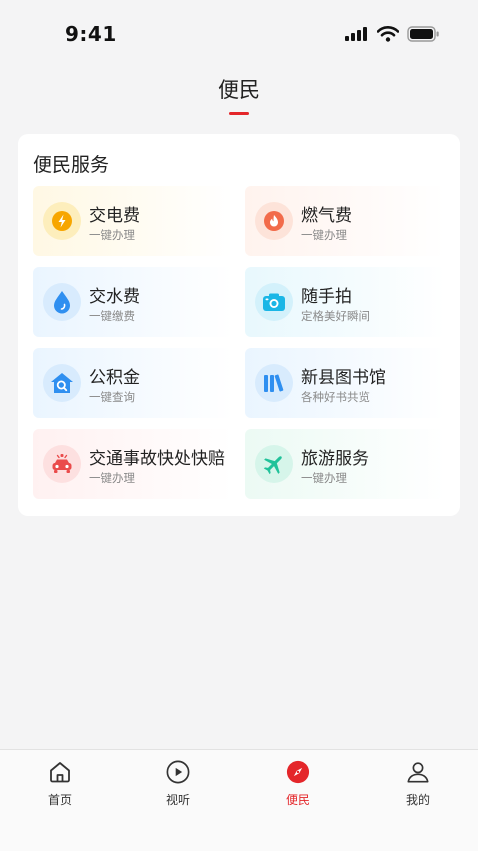 This screenshot has height=851, width=478. What do you see at coordinates (177, 800) in the screenshot?
I see `tab-label: 视听` at bounding box center [177, 800].